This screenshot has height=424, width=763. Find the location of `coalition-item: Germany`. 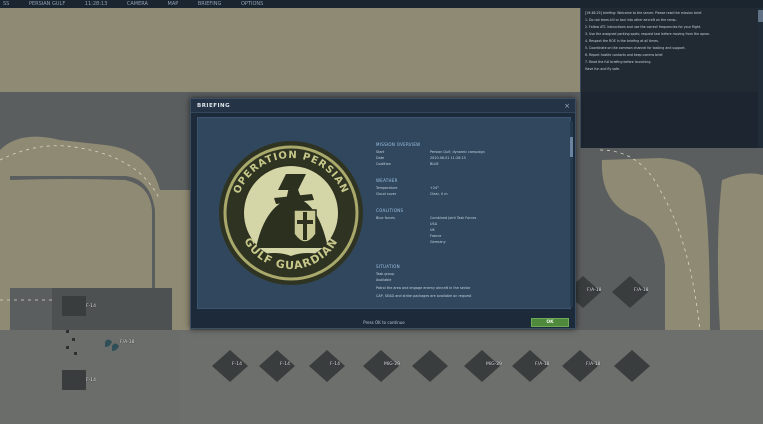

coalition-item: Germany is located at coordinates (438, 242).